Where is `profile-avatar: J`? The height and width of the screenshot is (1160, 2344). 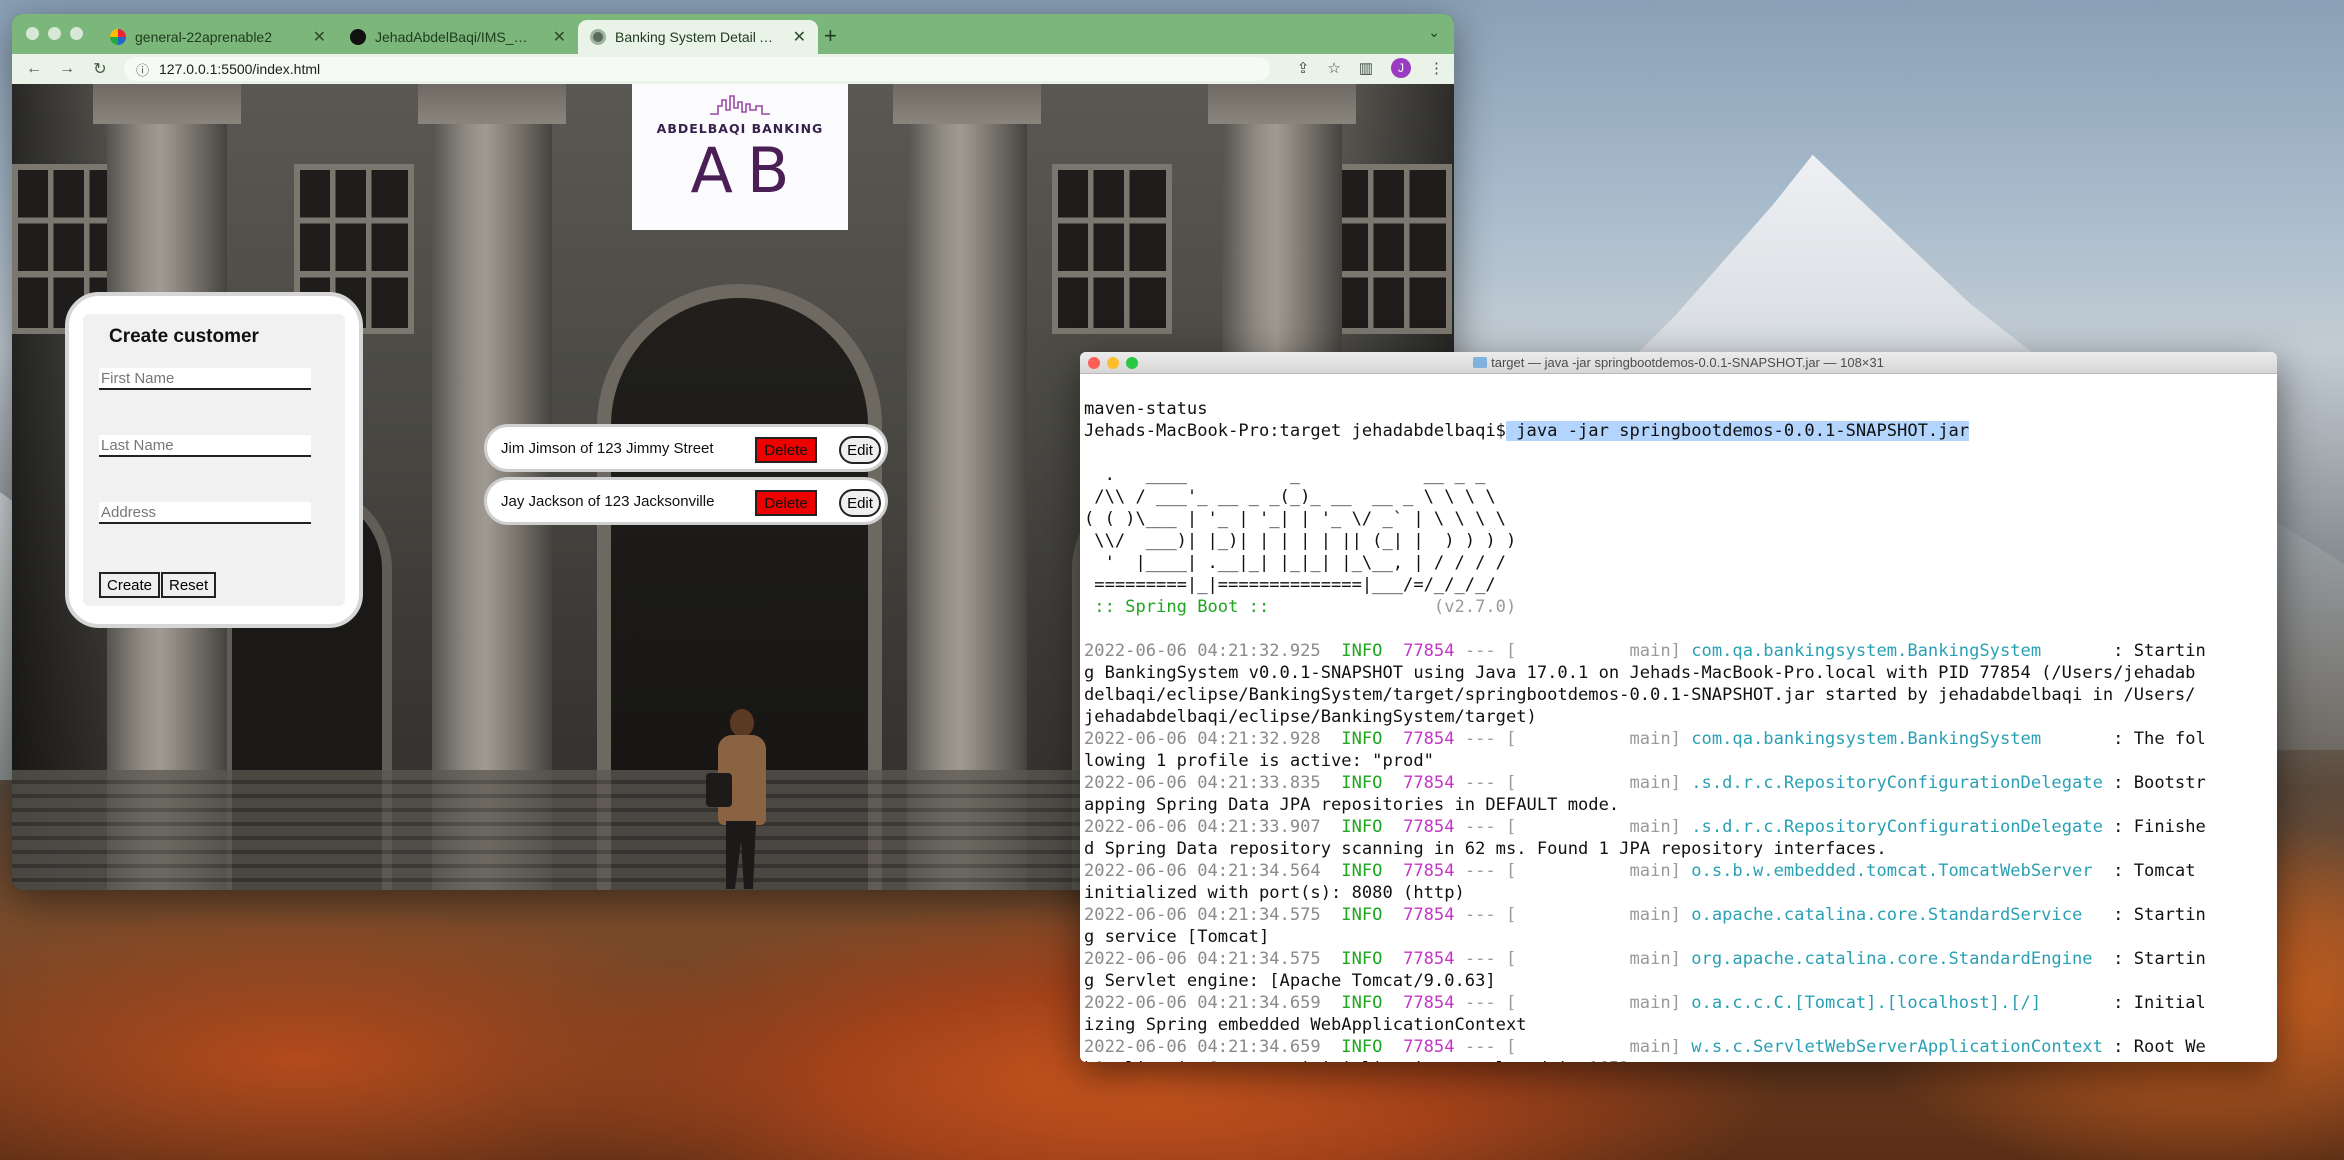
profile-avatar: J is located at coordinates (1401, 68).